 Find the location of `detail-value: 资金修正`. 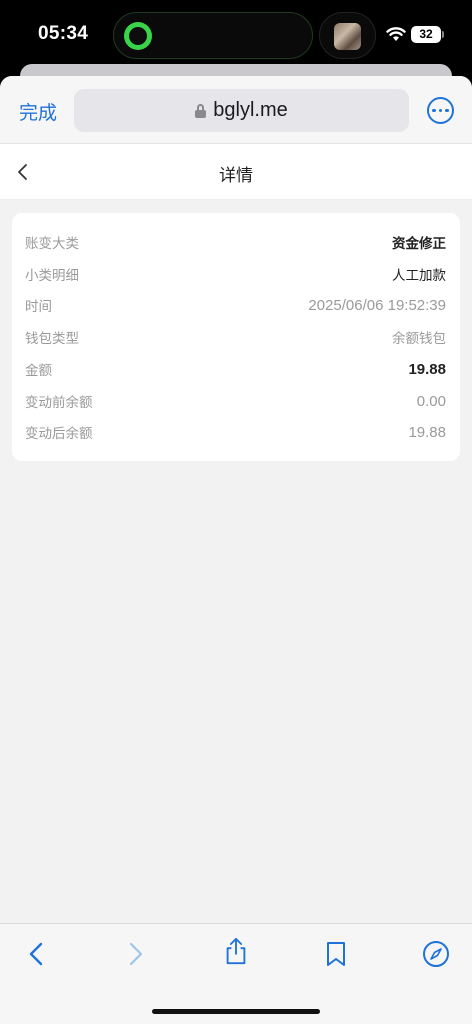

detail-value: 资金修正 is located at coordinates (419, 244).